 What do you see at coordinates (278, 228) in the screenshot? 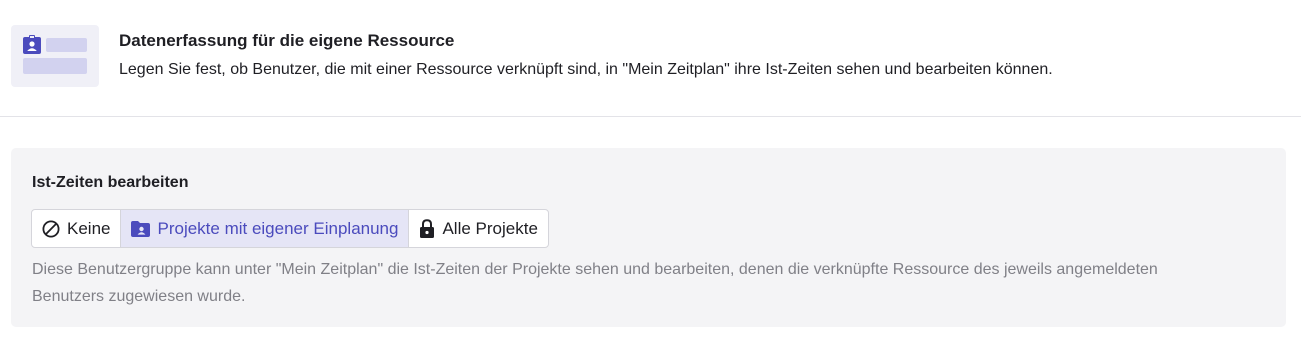
I see `option-label: Projekte mit eigener Einplanung` at bounding box center [278, 228].